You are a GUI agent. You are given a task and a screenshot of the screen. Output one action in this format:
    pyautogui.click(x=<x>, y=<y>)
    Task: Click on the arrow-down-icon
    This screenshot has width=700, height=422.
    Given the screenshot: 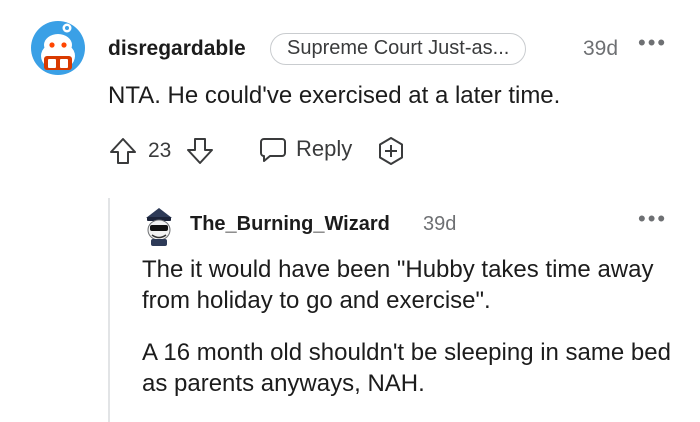 What is the action you would take?
    pyautogui.click(x=200, y=151)
    